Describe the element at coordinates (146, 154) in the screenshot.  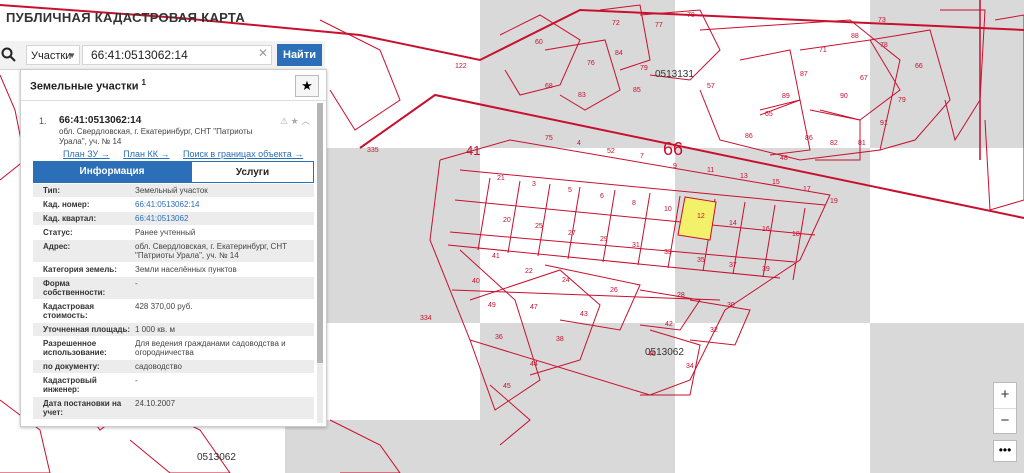
I see `plan-kk-link: План КК →` at that location.